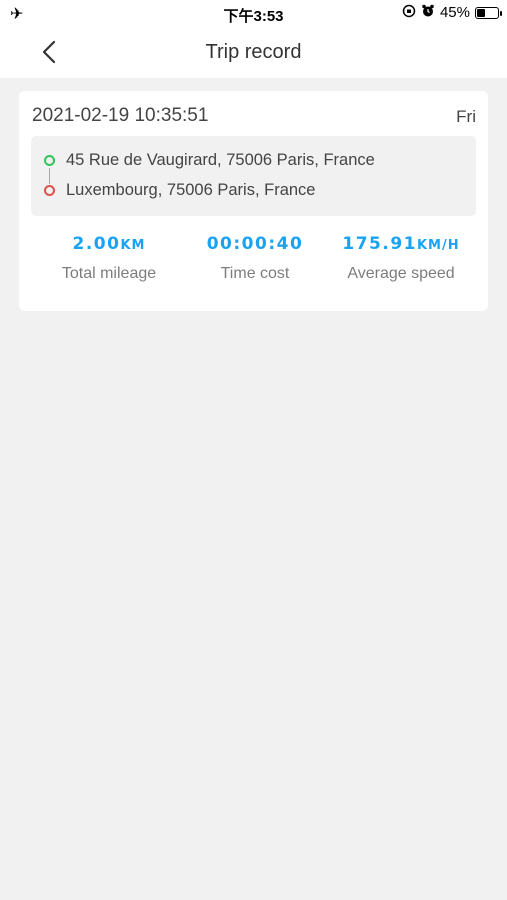 This screenshot has width=507, height=900. Describe the element at coordinates (191, 190) in the screenshot. I see `end-address: Luxembourg, 75006 Paris, France` at that location.